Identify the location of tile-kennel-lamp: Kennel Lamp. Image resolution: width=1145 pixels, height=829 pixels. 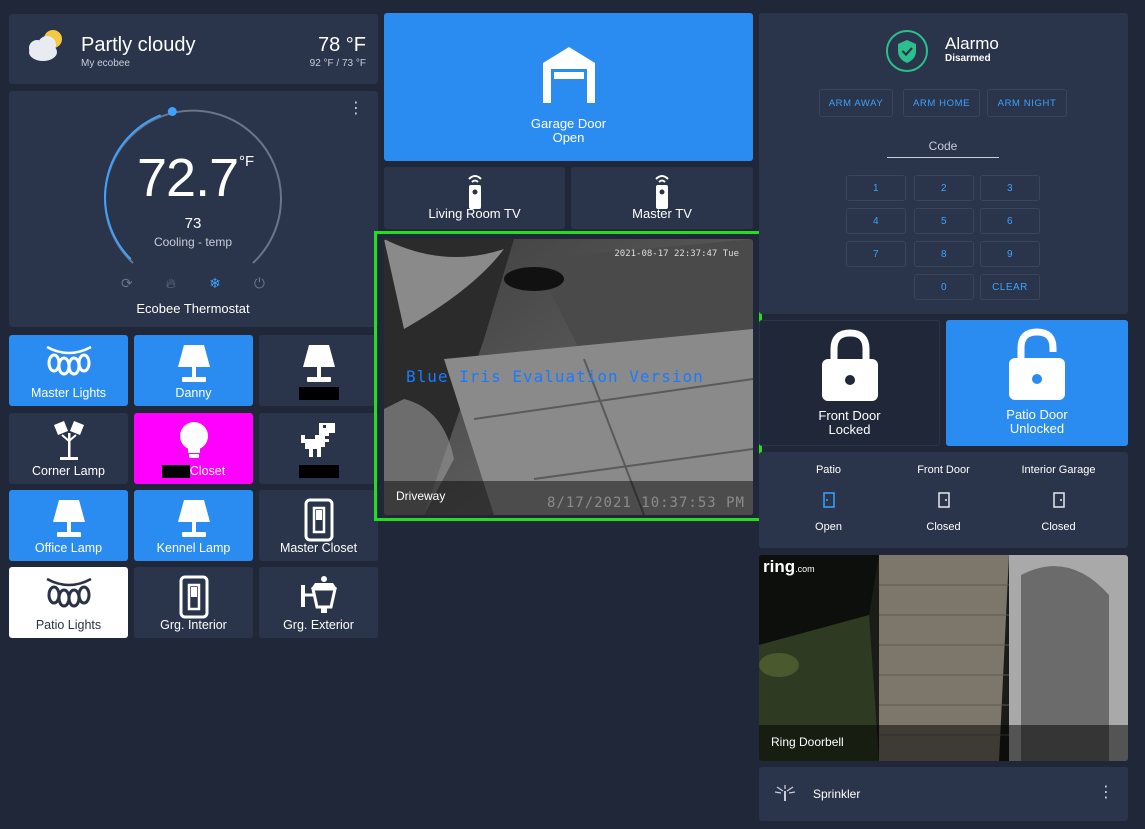
(193, 525).